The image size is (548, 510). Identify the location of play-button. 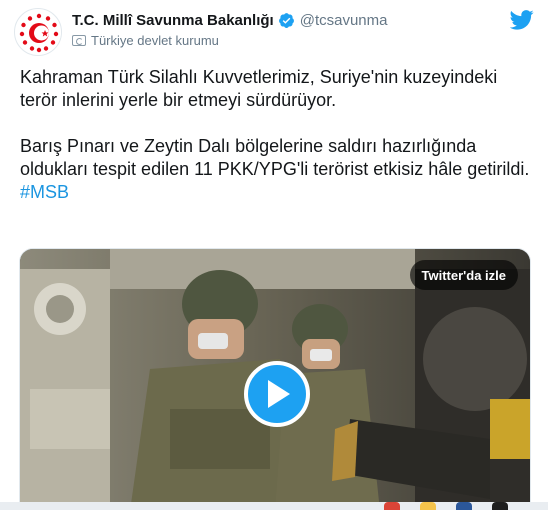
(277, 394).